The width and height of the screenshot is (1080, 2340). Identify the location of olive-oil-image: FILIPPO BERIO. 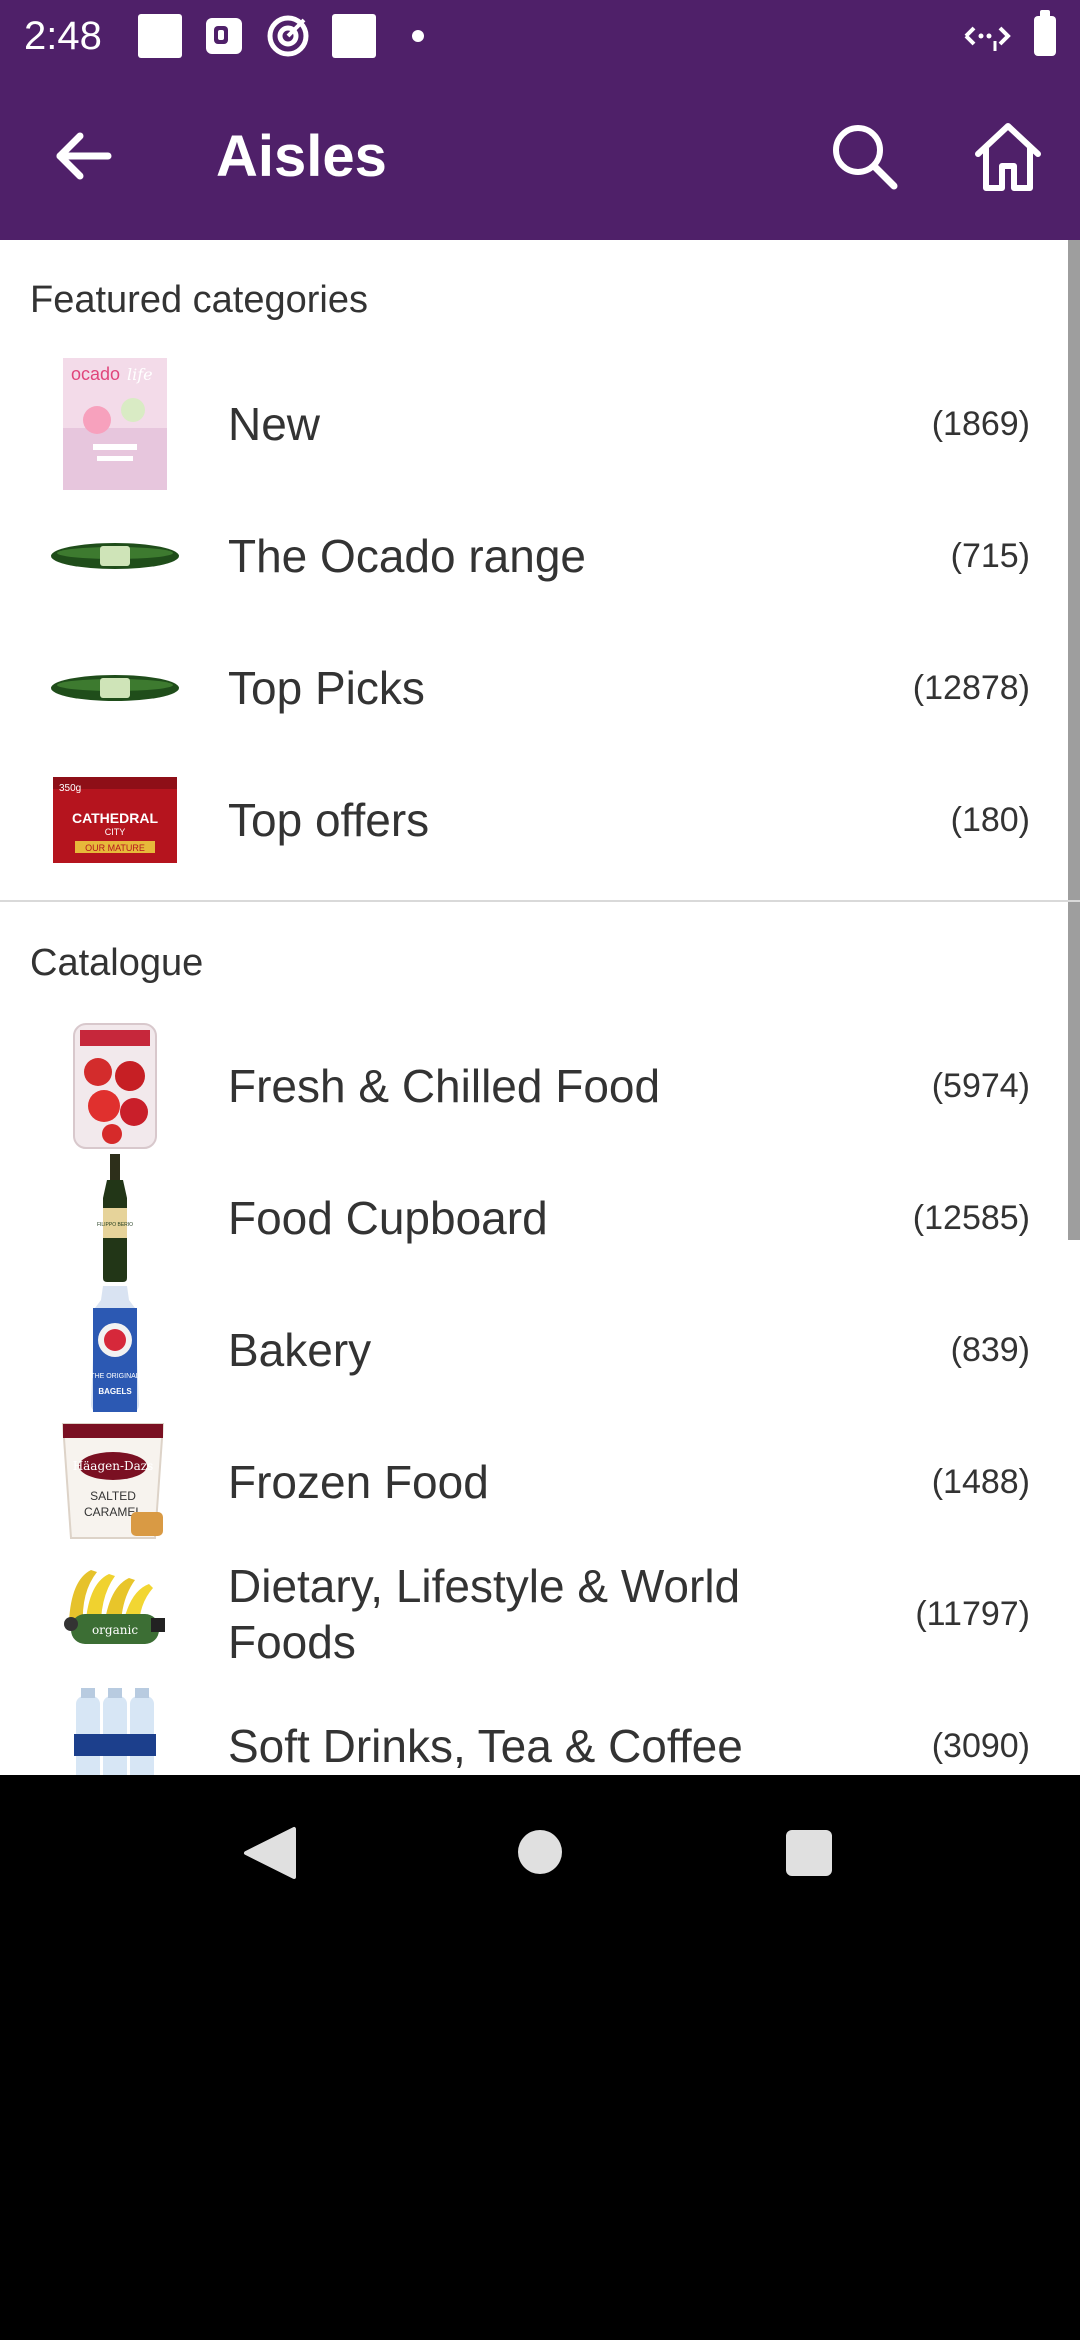
(115, 1218).